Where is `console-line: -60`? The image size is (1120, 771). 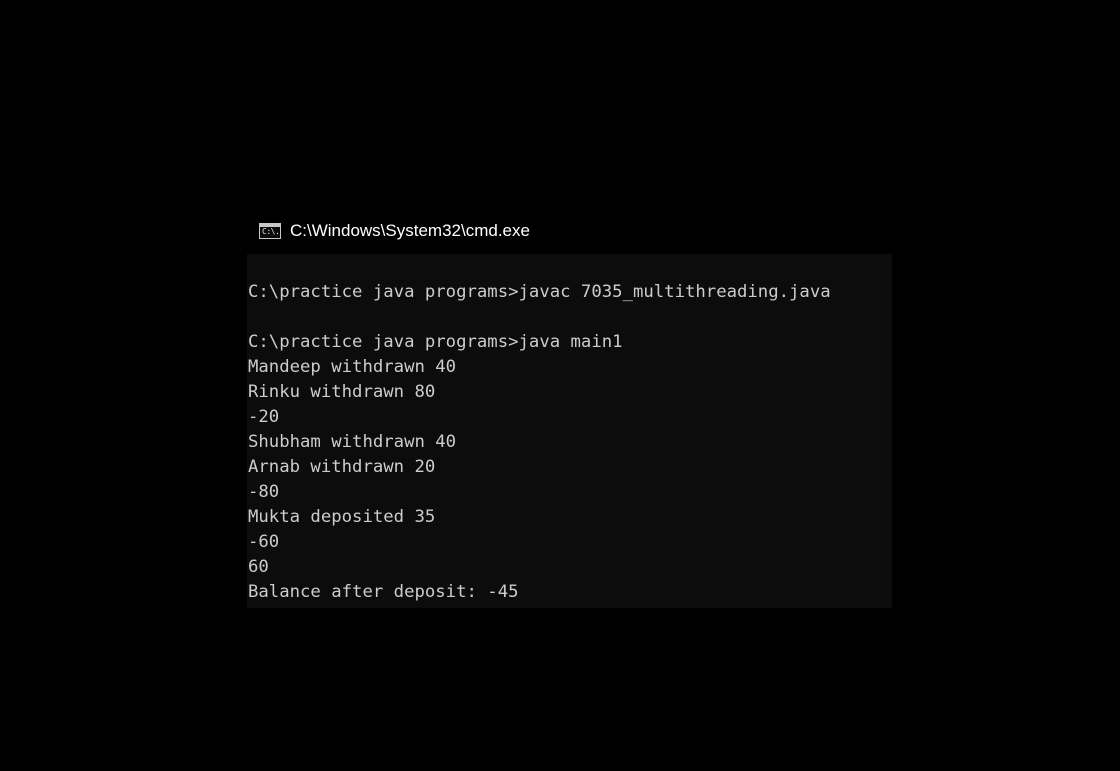
console-line: -60 is located at coordinates (264, 542).